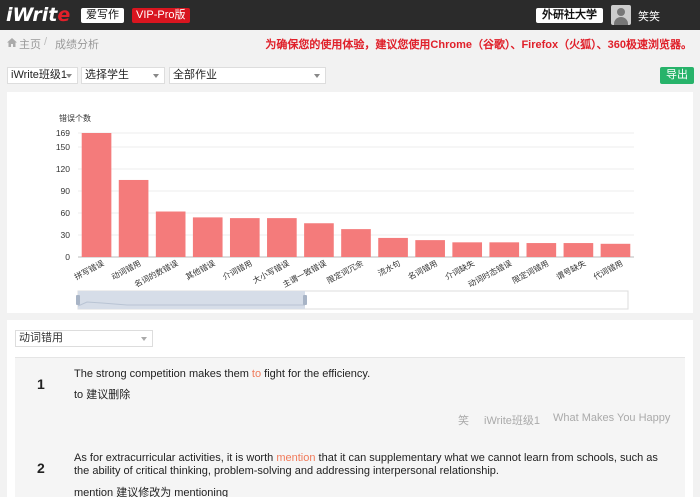  Describe the element at coordinates (66, 191) in the screenshot. I see `y-tick-label: 90` at that location.